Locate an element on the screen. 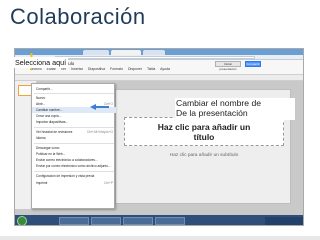  start-orb-icon is located at coordinates (22, 220).